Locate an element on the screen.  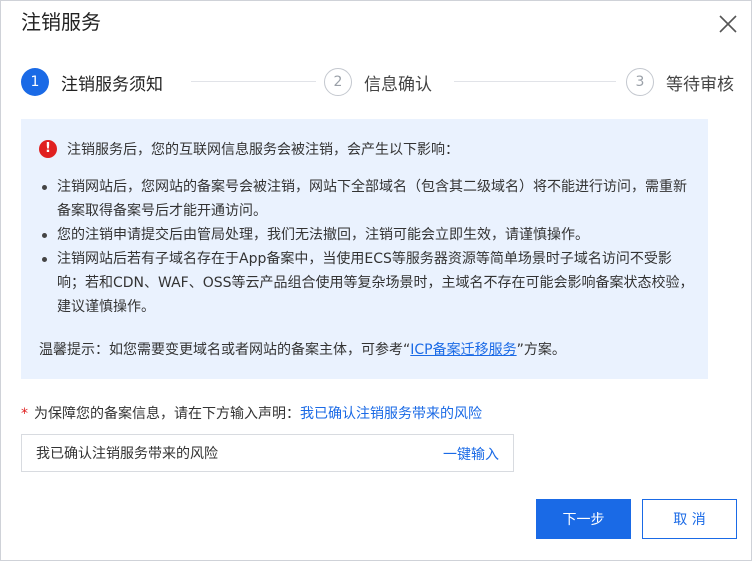
tip-suffix: ”方案。 is located at coordinates (541, 350).